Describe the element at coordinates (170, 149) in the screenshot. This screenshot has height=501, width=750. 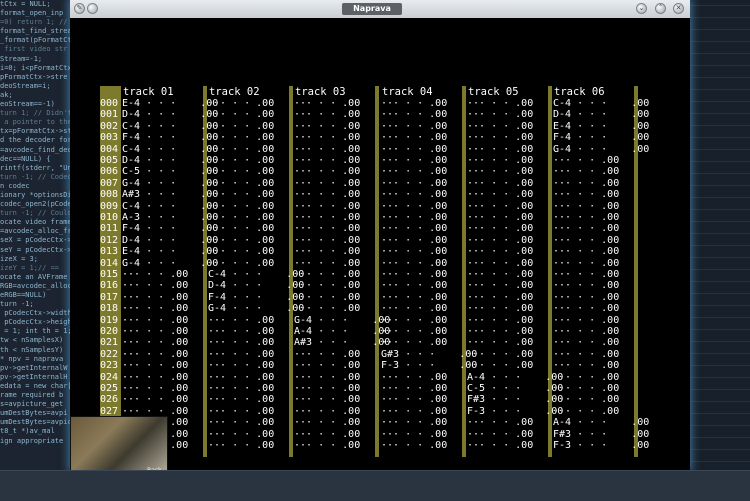
I see `pattern-cell: C-4 · · · .00` at that location.